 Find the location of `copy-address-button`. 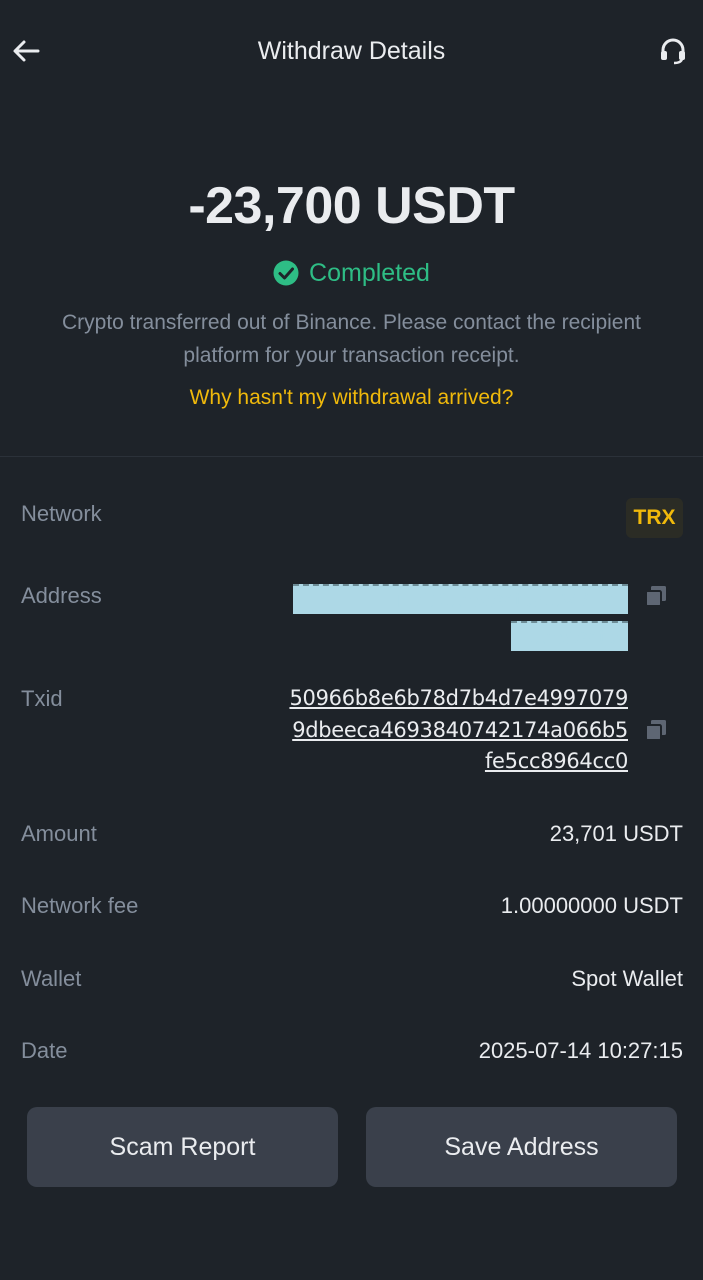

copy-address-button is located at coordinates (656, 596).